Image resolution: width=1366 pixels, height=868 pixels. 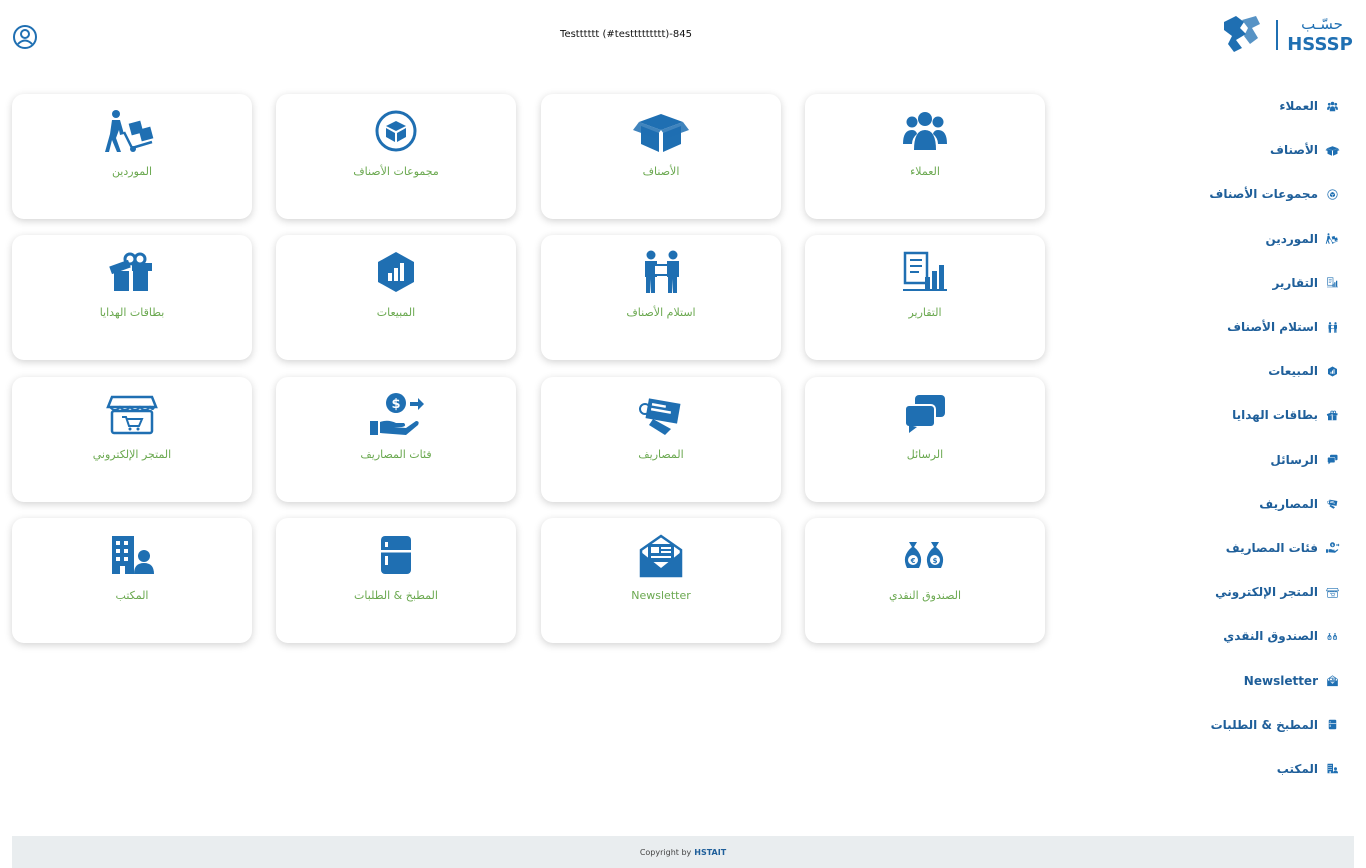 I want to click on card-gift-cards: بطاقات الهدايا, so click(x=132, y=297).